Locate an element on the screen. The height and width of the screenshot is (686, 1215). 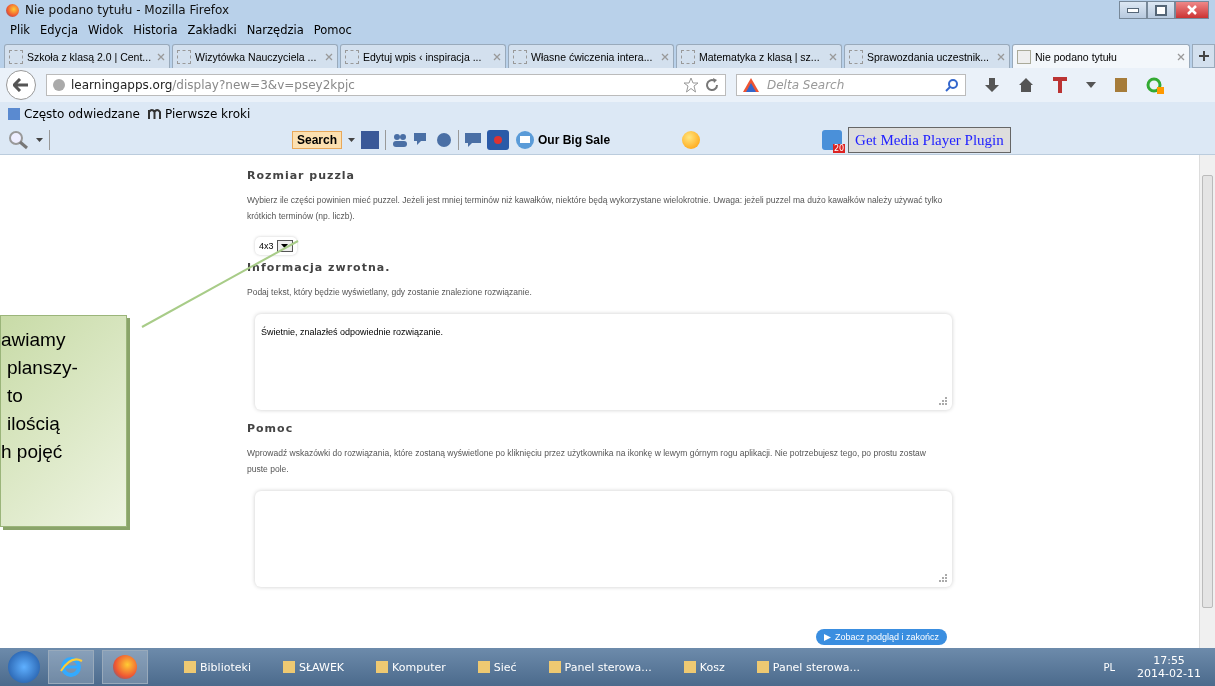
message-icon is located at coordinates (473, 140).